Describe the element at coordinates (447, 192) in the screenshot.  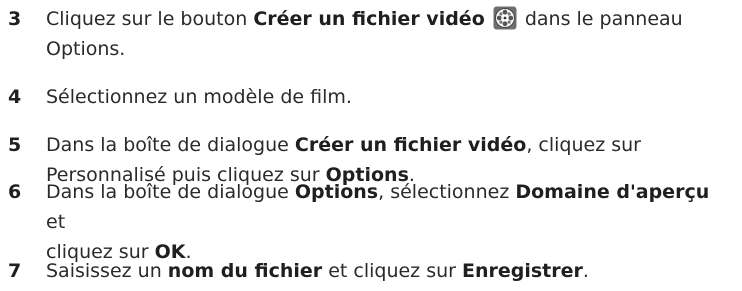
I see `step-text-middle: , sélectionnez` at that location.